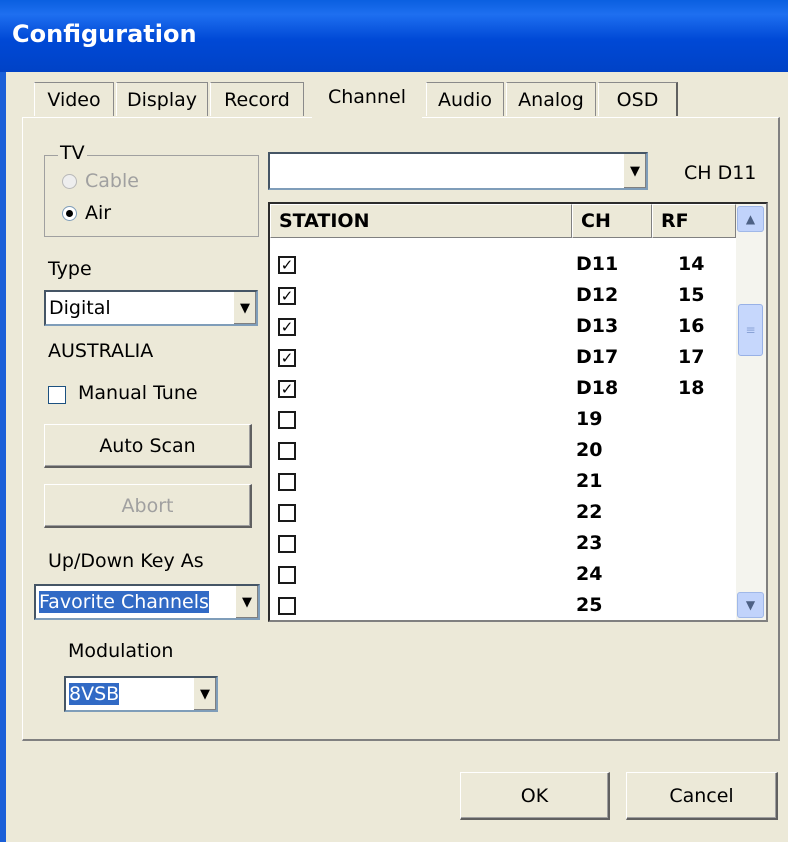 This screenshot has height=842, width=788. Describe the element at coordinates (101, 351) in the screenshot. I see `country-label: AUSTRALIA` at that location.